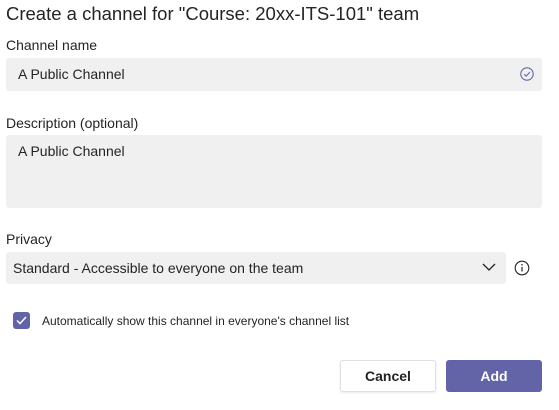  What do you see at coordinates (72, 123) in the screenshot?
I see `description-label: Description (optional)` at bounding box center [72, 123].